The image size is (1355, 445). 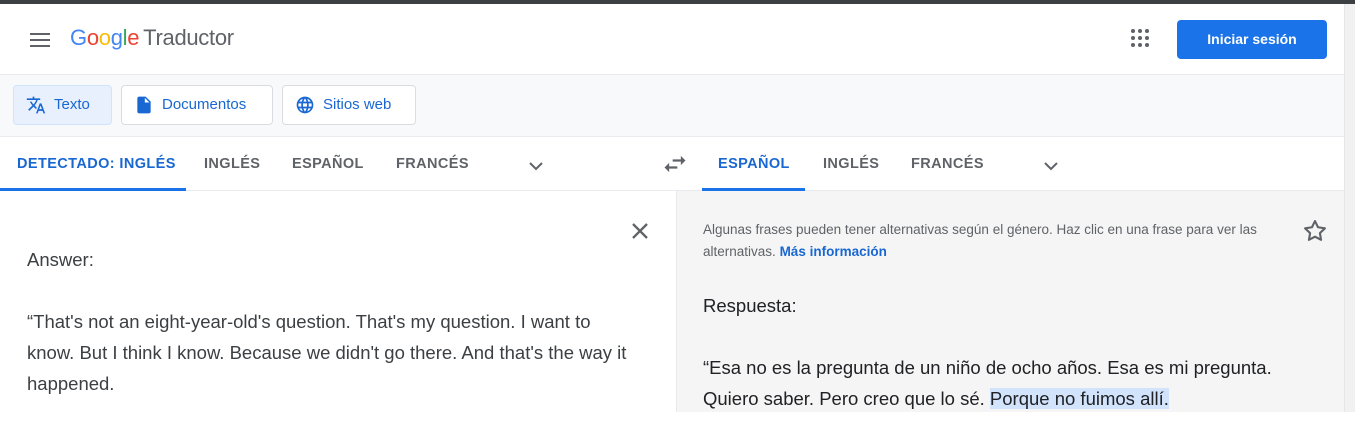 What do you see at coordinates (78, 37) in the screenshot?
I see `logo-letter: G` at bounding box center [78, 37].